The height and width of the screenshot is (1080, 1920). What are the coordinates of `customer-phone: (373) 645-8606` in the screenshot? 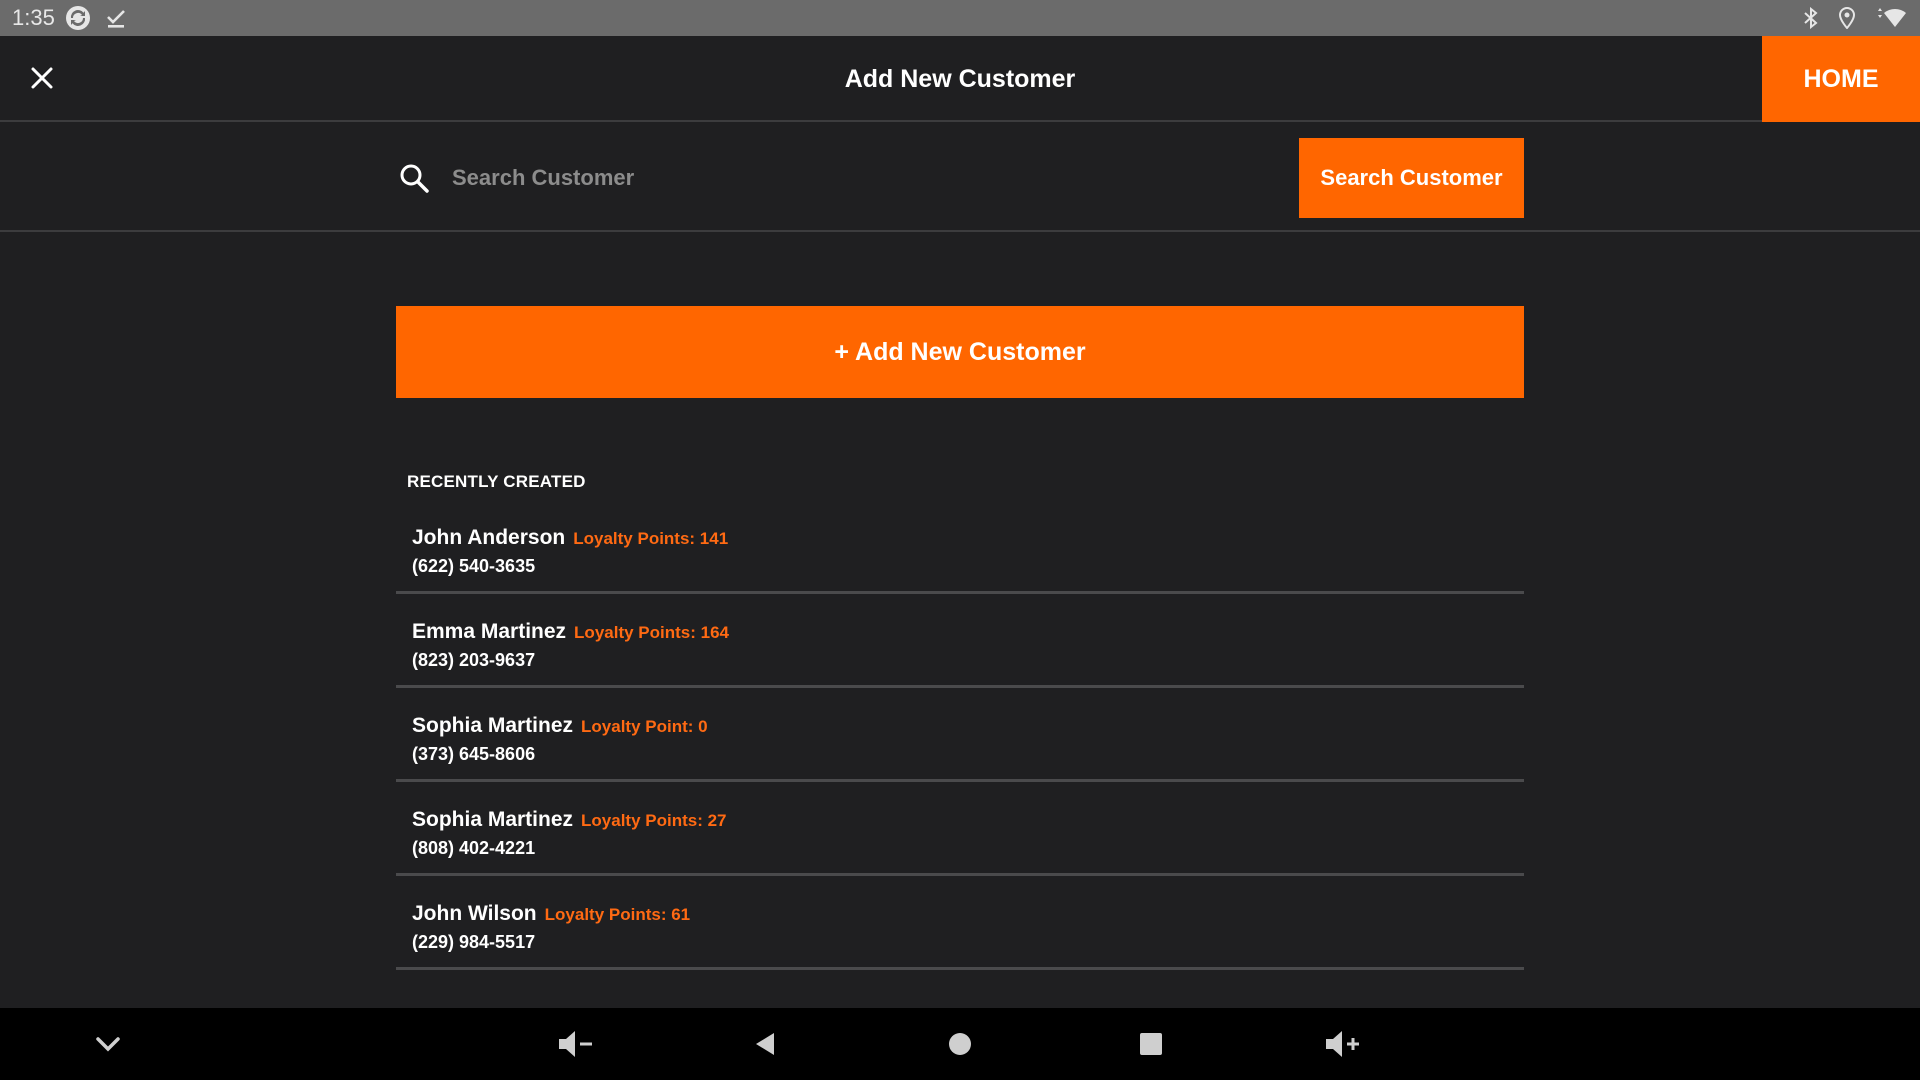 It's located at (474, 754).